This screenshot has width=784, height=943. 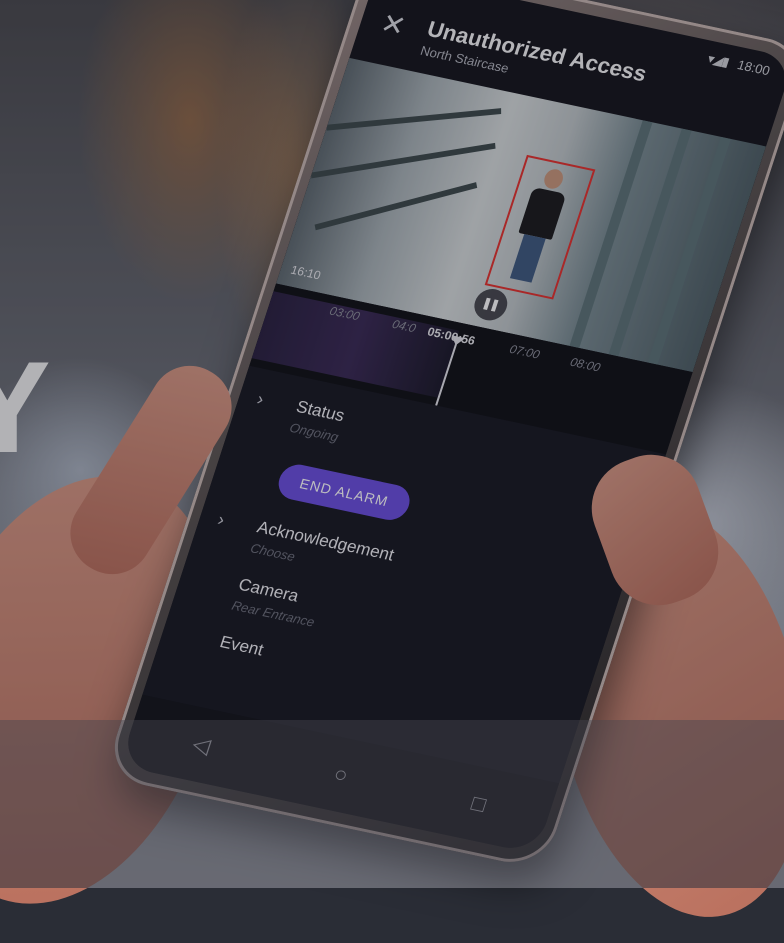 What do you see at coordinates (524, 351) in the screenshot?
I see `timeline-tick: 07:00` at bounding box center [524, 351].